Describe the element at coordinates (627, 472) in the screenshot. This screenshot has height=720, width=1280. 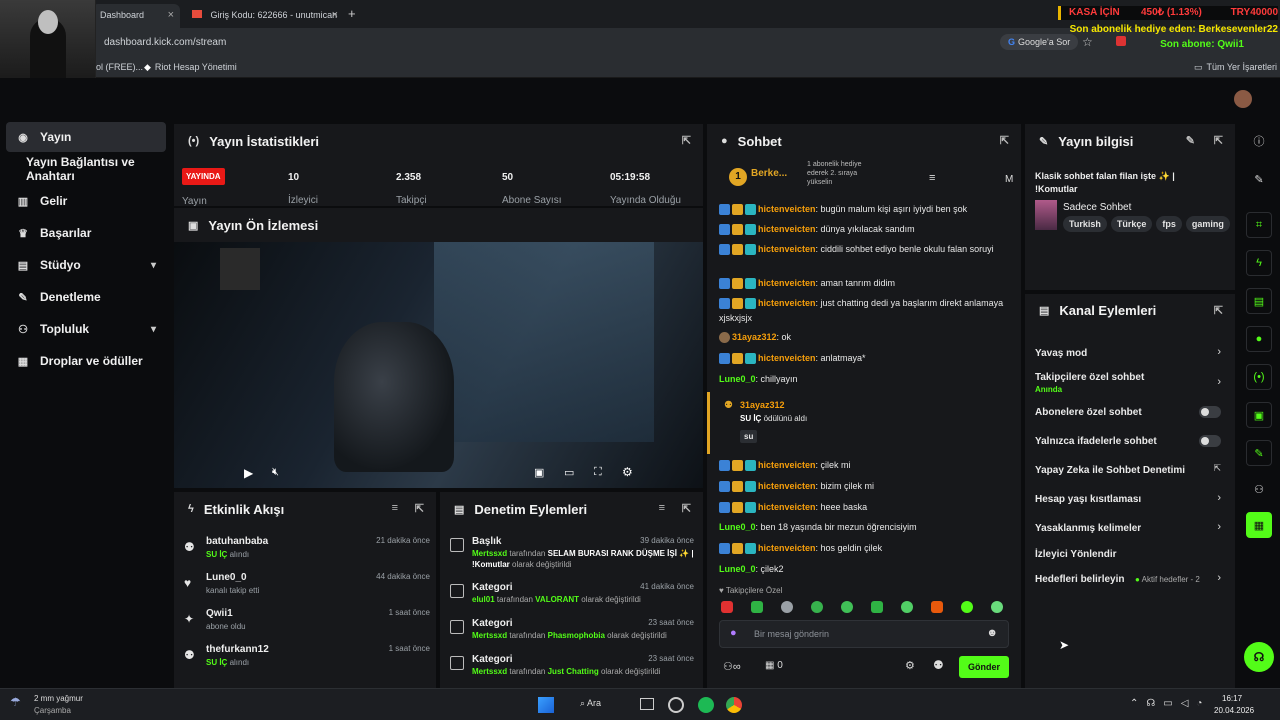
I see `settings-icon: ⚙` at that location.